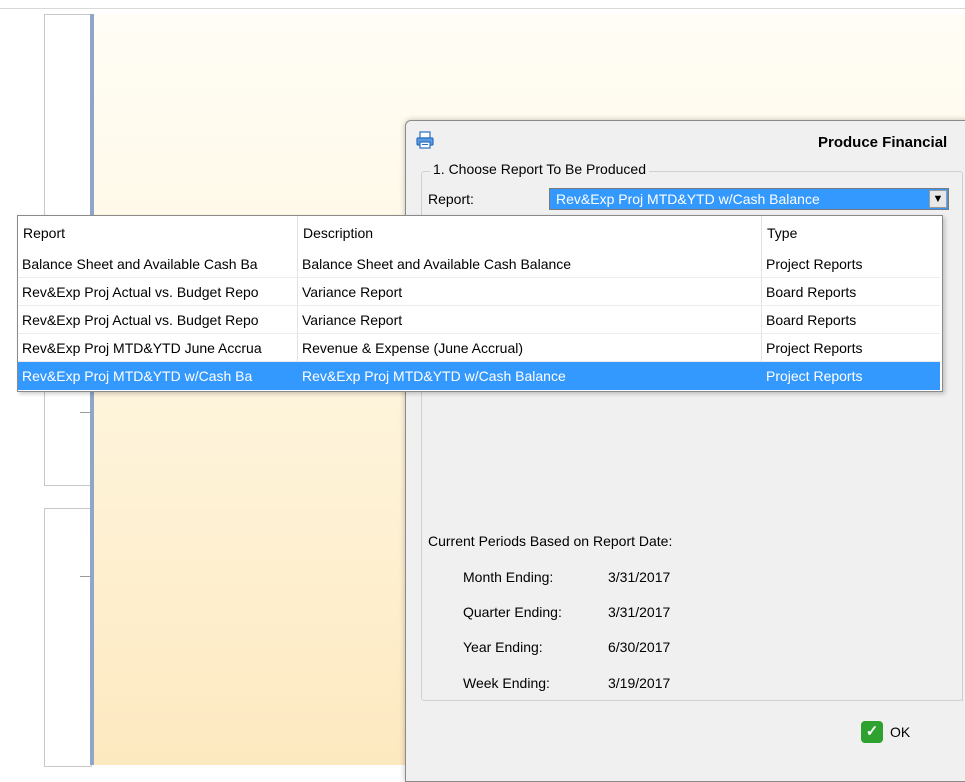 The height and width of the screenshot is (782, 965). What do you see at coordinates (639, 683) in the screenshot?
I see `period-value: 3/19/2017` at bounding box center [639, 683].